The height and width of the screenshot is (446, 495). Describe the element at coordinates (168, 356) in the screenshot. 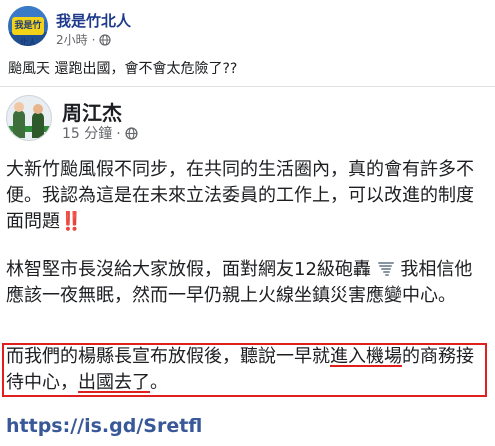

I see `highlight-text-a: 而我們的楊縣長宣布放假後，聽說一早就` at that location.